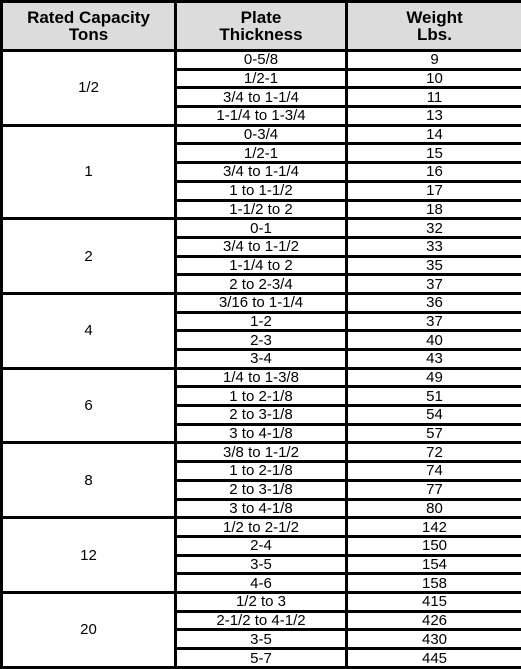  I want to click on weight-cell: 18, so click(433, 209).